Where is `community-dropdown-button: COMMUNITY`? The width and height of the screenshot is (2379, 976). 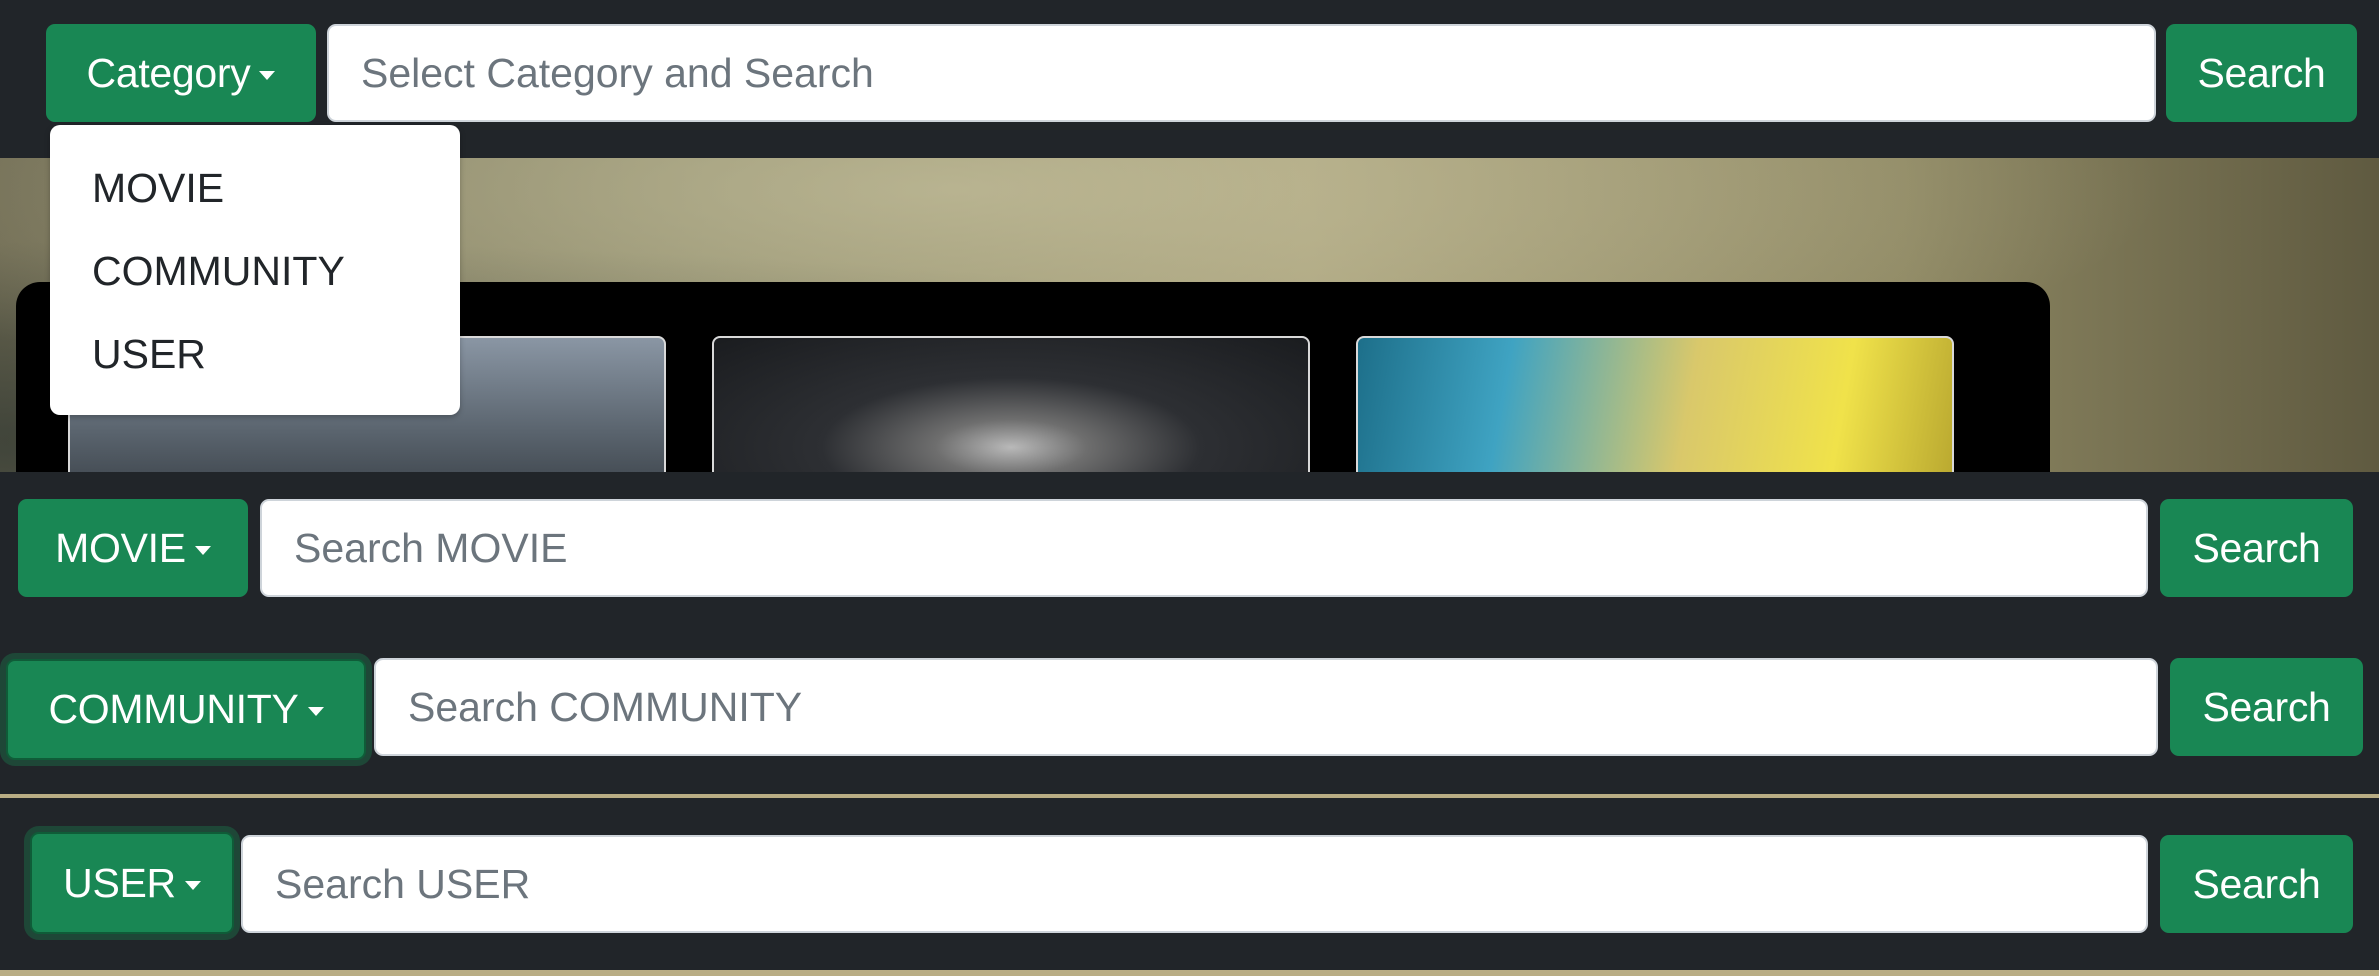
community-dropdown-button: COMMUNITY is located at coordinates (186, 709).